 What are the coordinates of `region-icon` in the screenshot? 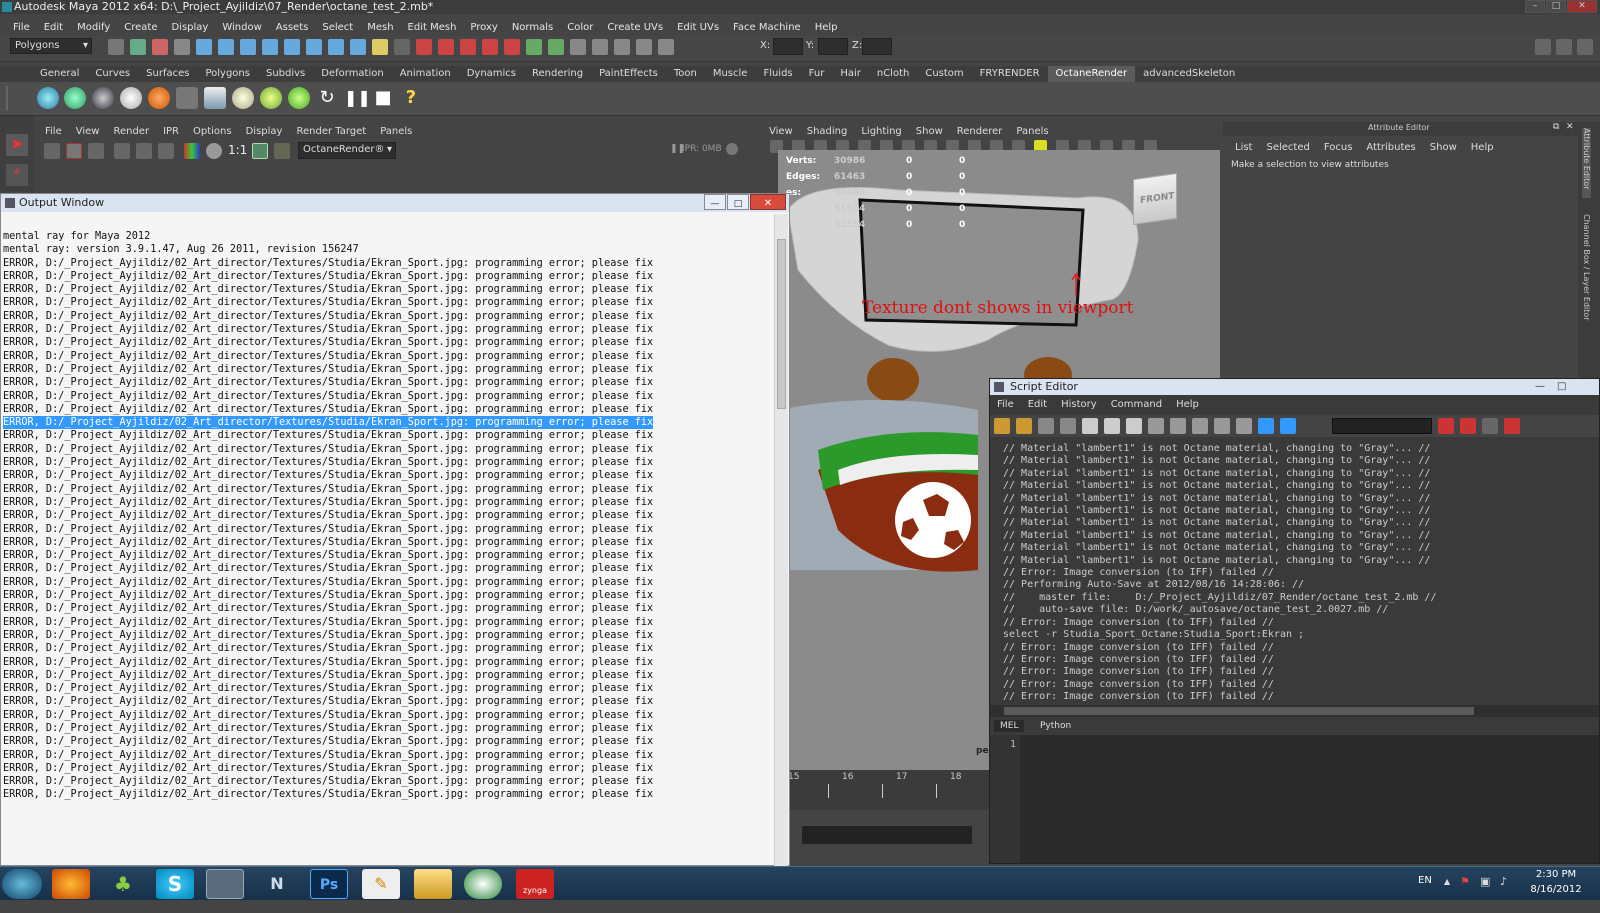 It's located at (122, 151).